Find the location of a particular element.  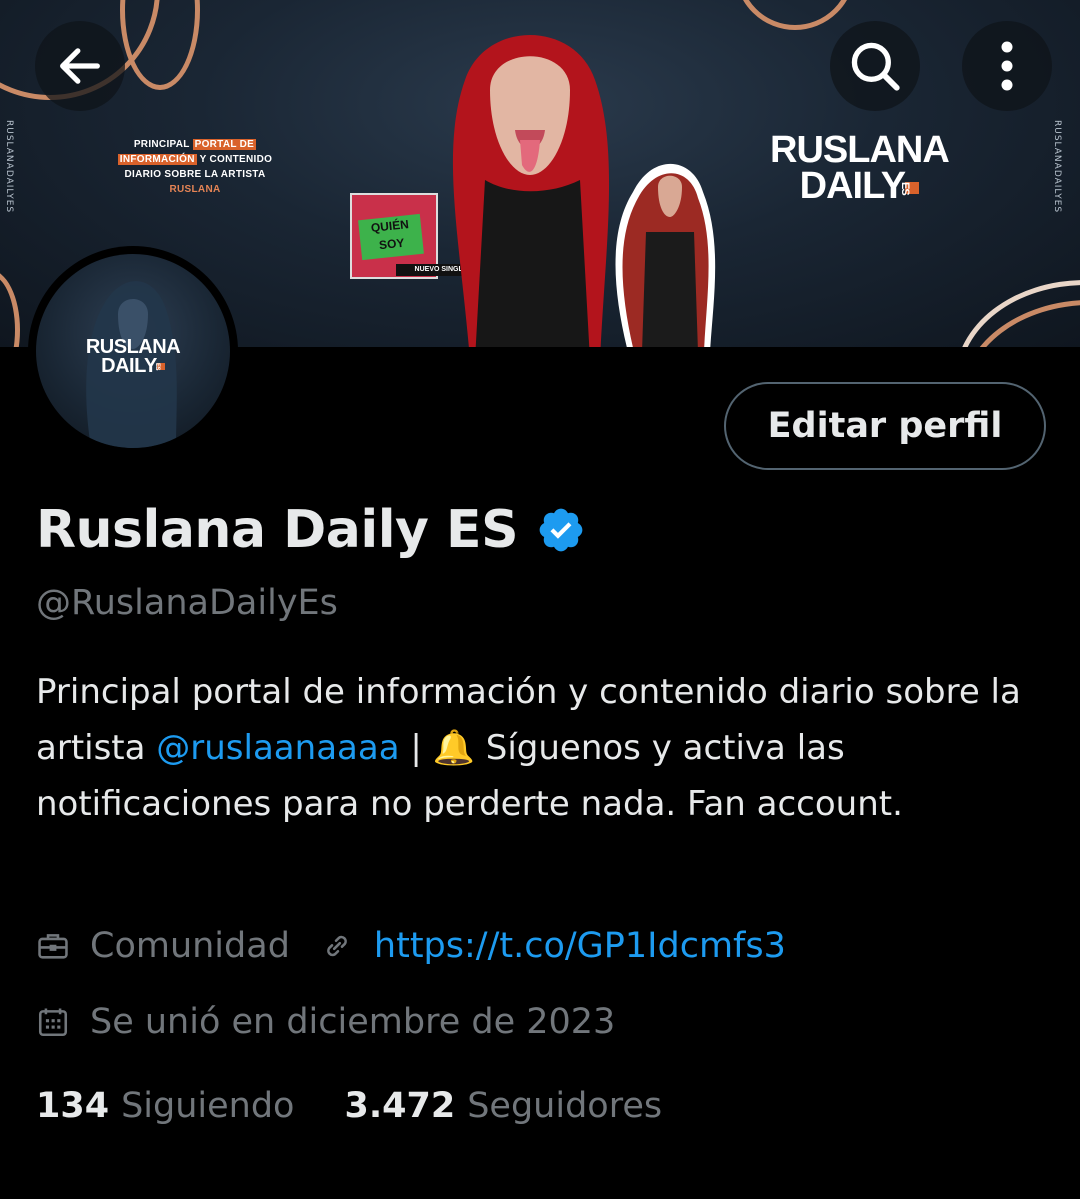

back-button is located at coordinates (80, 66).